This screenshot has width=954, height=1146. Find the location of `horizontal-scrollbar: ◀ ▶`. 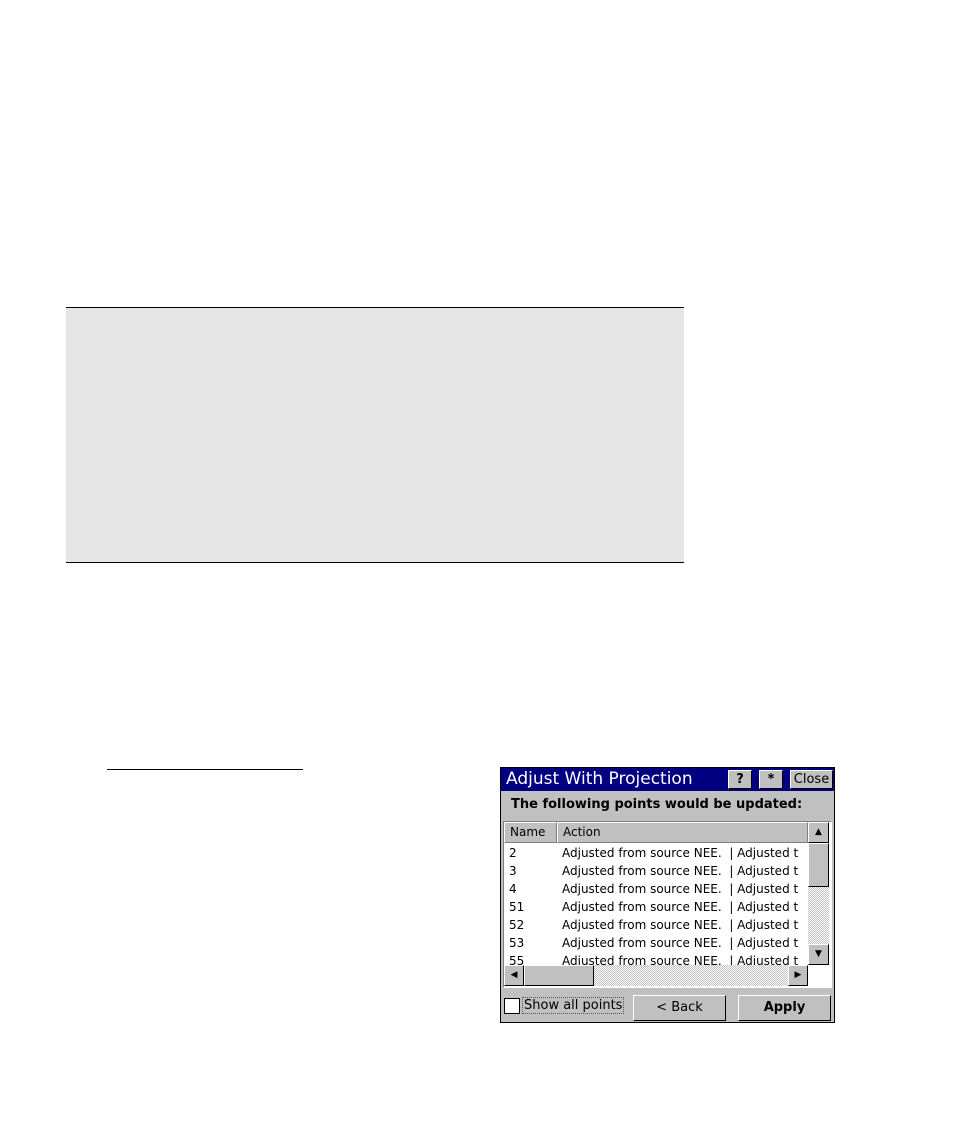

horizontal-scrollbar: ◀ ▶ is located at coordinates (656, 975).